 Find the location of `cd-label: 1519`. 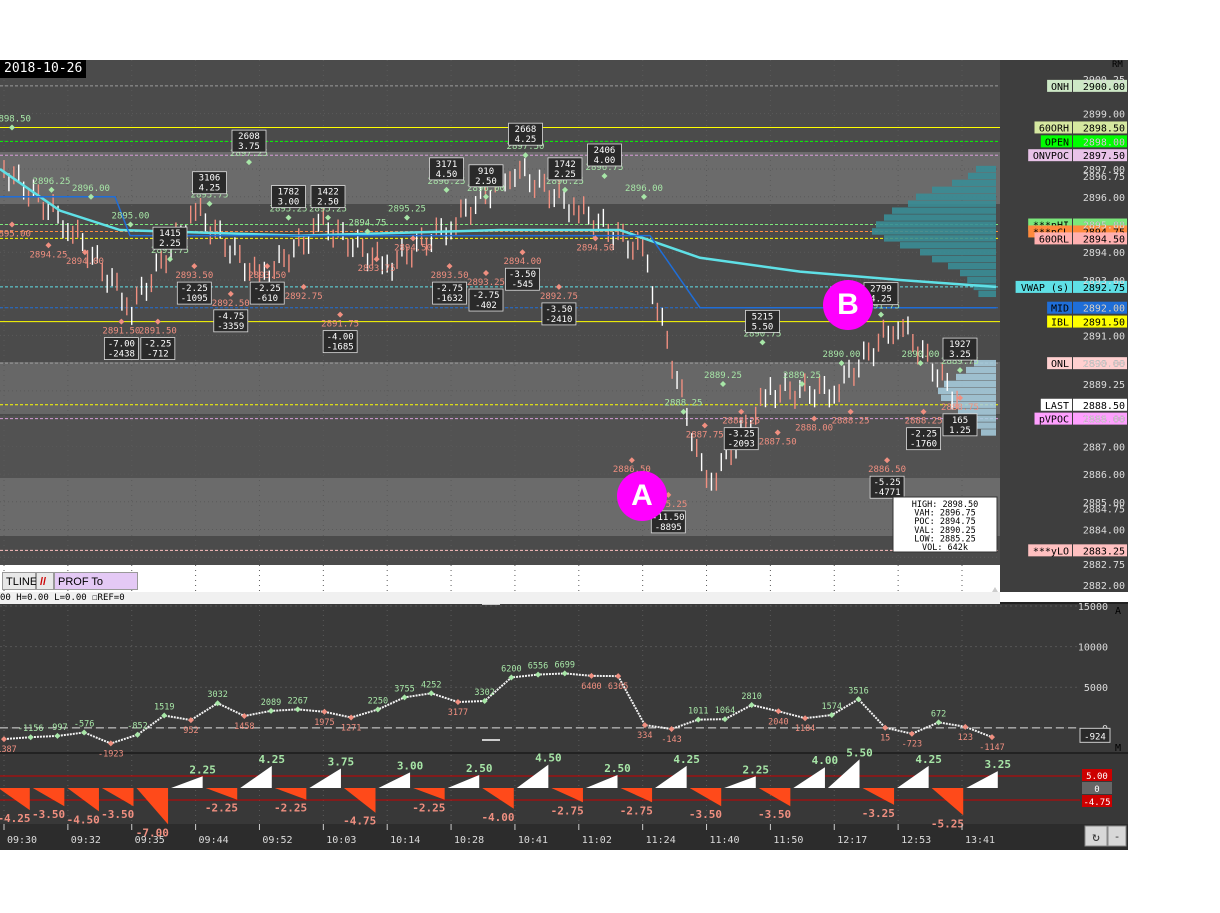

cd-label: 1519 is located at coordinates (164, 707).